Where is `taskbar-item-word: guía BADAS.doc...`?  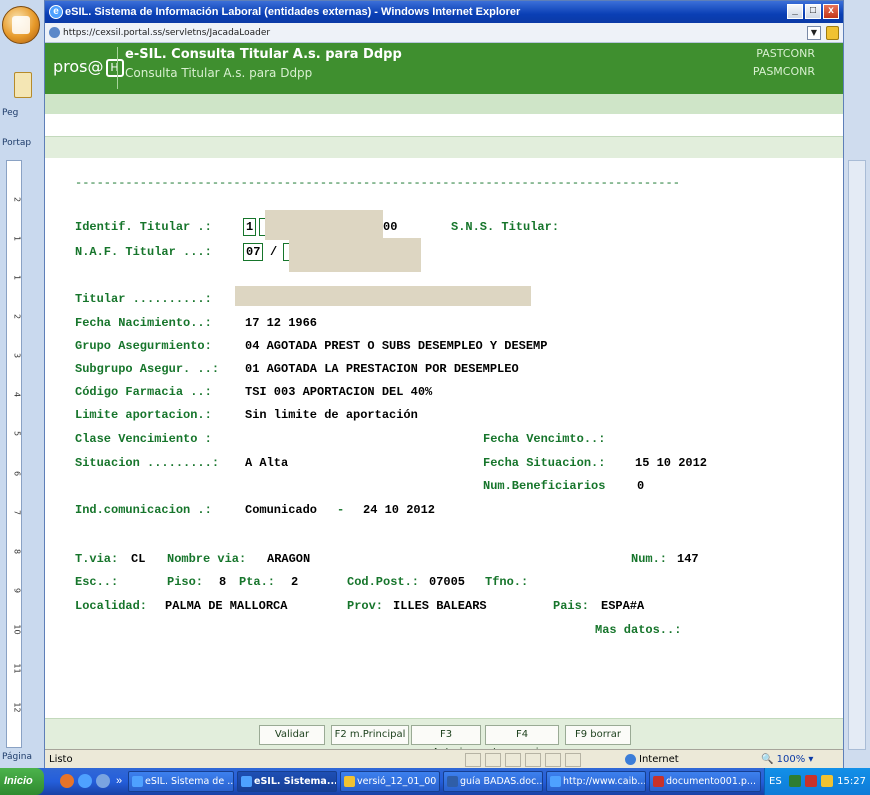
taskbar-item-word: guía BADAS.doc... is located at coordinates (493, 781).